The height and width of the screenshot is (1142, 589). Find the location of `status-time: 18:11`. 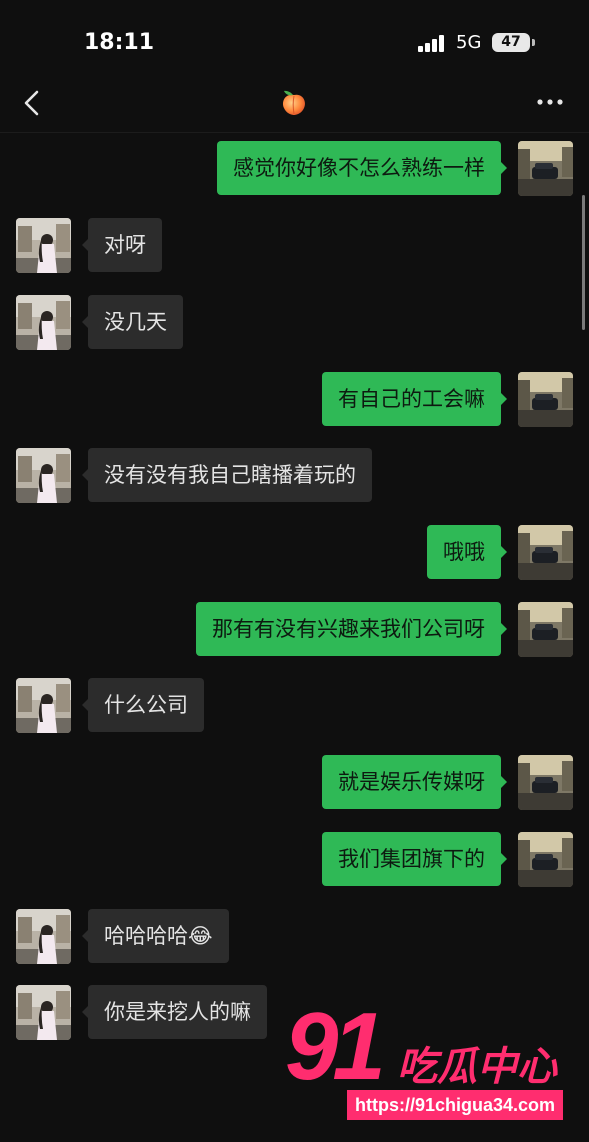

status-time: 18:11 is located at coordinates (119, 42).